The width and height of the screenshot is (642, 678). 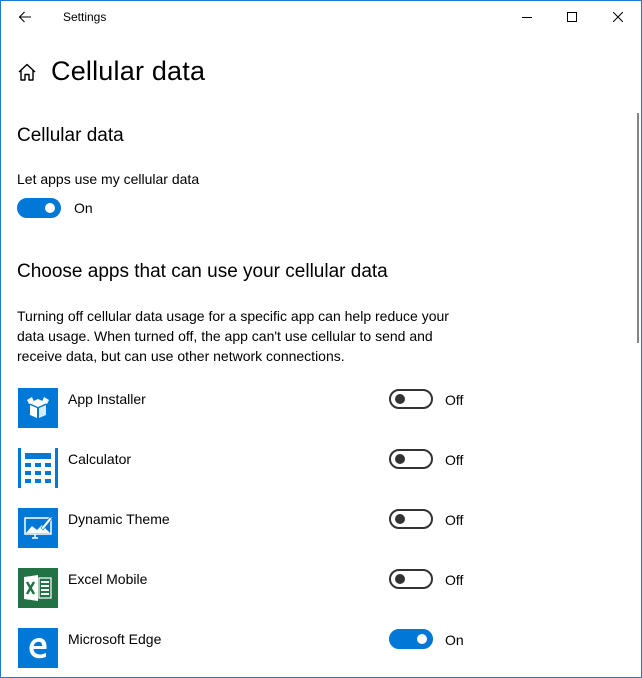 I want to click on dynamic-theme-icon, so click(x=38, y=528).